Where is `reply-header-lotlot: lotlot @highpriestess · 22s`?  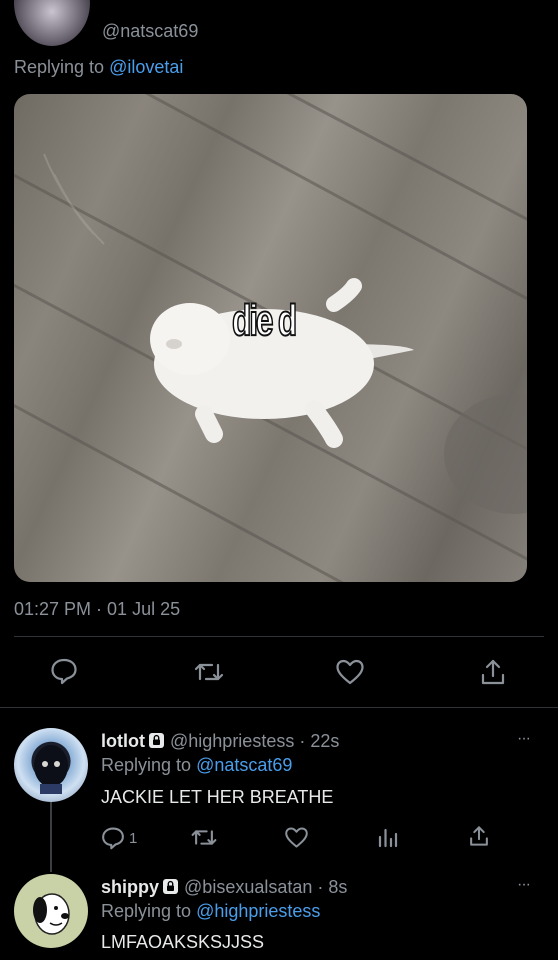 reply-header-lotlot: lotlot @highpriestess · 22s is located at coordinates (220, 741).